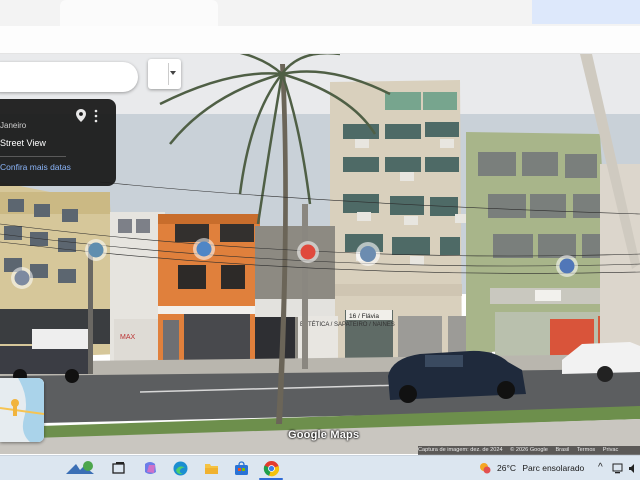 The image size is (640, 480). I want to click on street-view-label: Street View, so click(23, 143).